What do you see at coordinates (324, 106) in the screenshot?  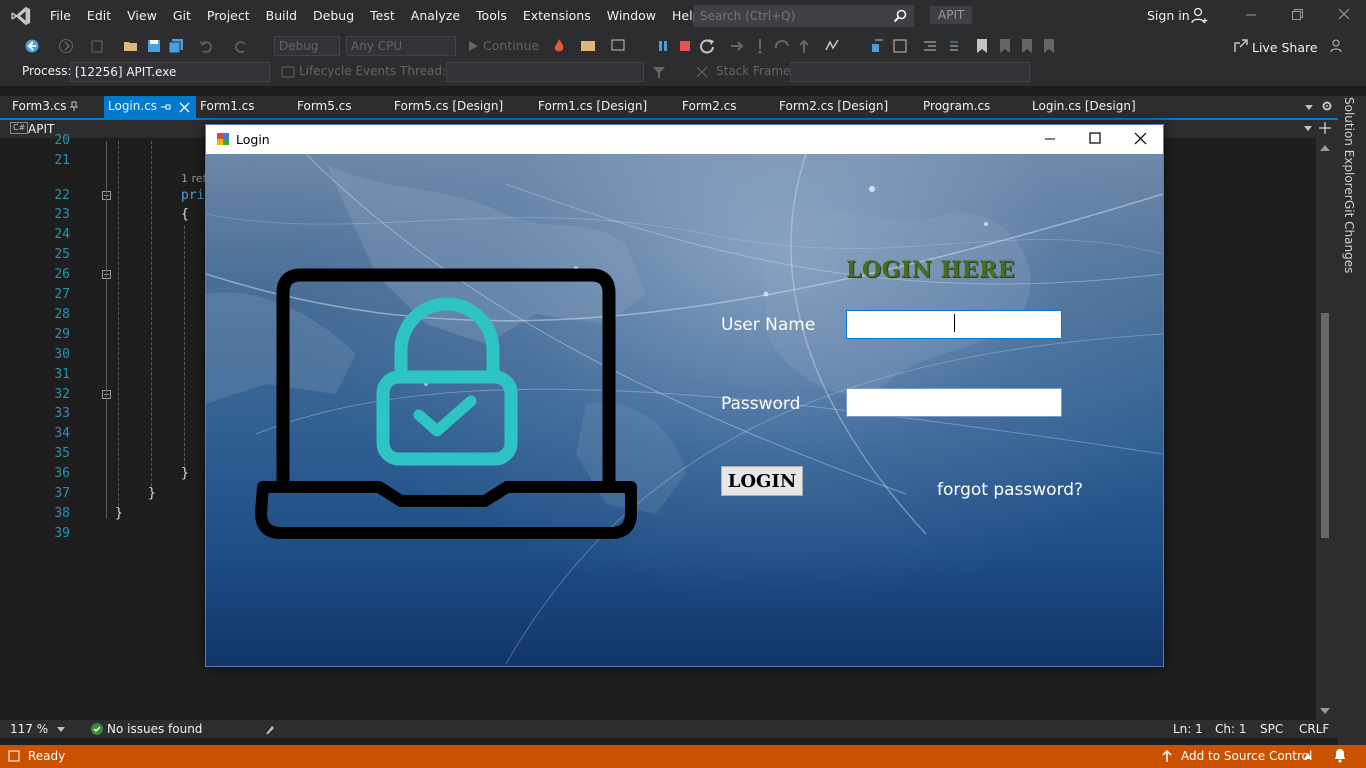 I see `tab-form5-cs: Form5.cs` at bounding box center [324, 106].